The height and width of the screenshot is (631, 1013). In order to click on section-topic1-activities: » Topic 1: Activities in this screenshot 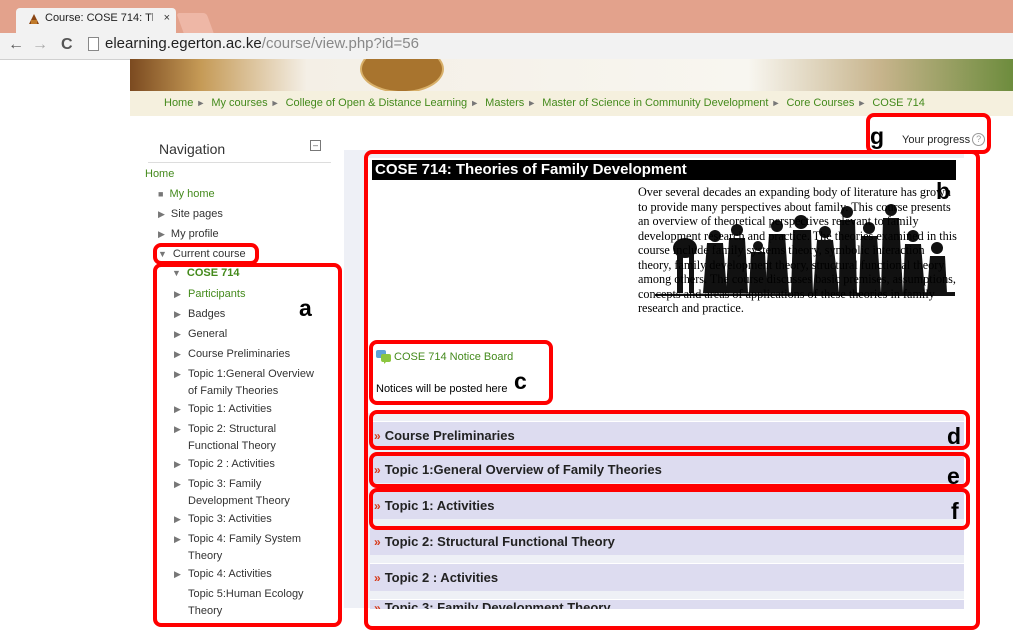, I will do `click(667, 505)`.